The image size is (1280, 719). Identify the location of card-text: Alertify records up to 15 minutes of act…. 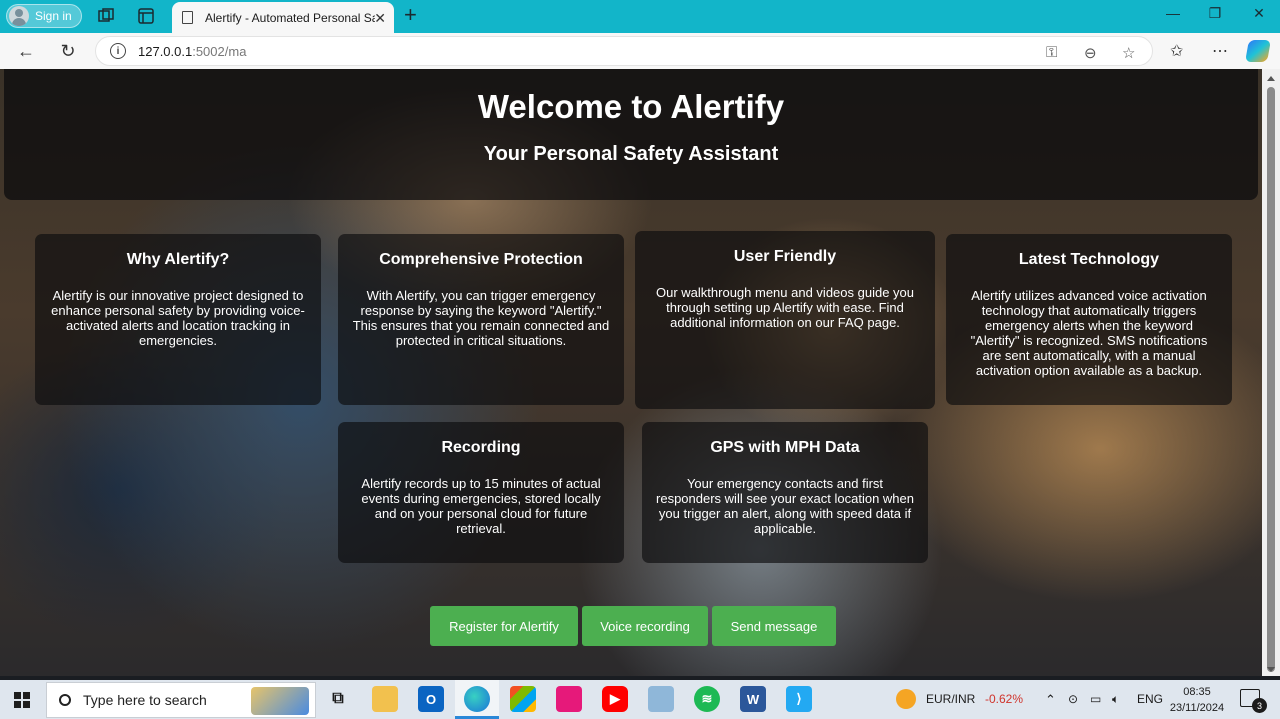
(481, 506).